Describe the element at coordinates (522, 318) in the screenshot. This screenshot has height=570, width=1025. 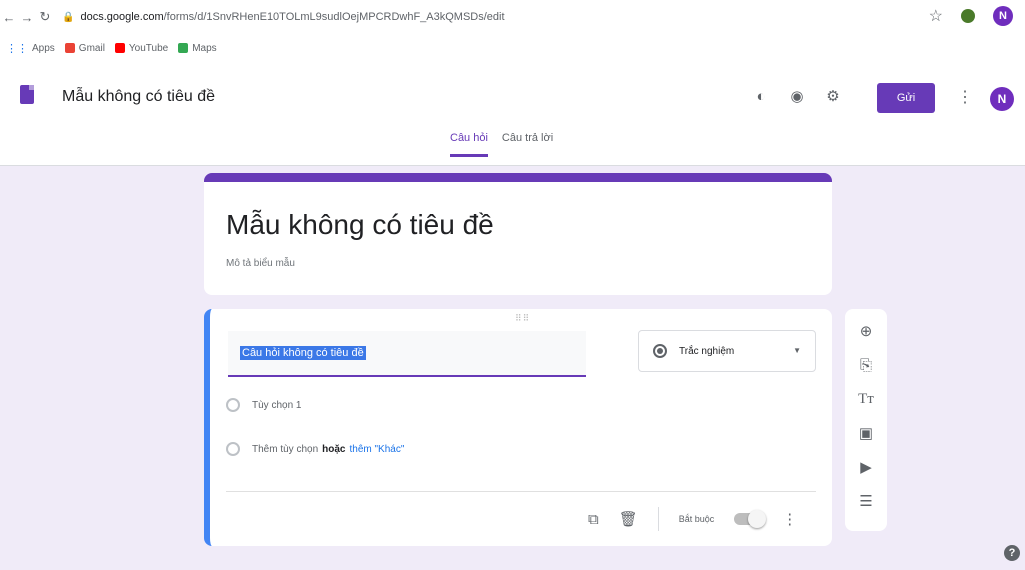
I see `drag-handle-icon: ⠿⠿` at that location.